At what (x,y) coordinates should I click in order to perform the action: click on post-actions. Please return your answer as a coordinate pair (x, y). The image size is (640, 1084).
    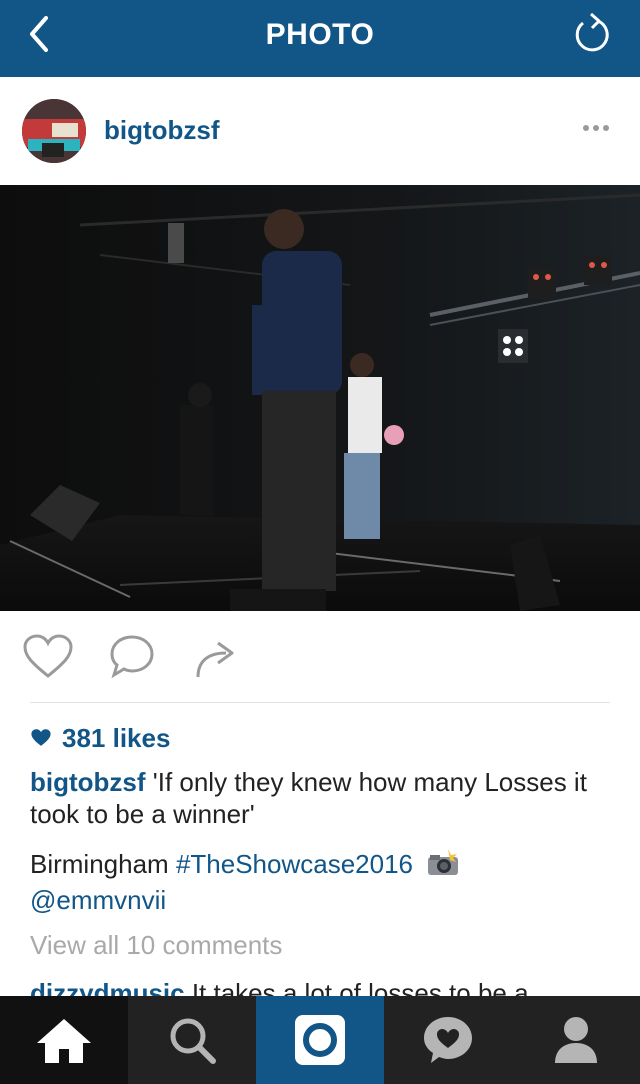
    Looking at the image, I should click on (320, 657).